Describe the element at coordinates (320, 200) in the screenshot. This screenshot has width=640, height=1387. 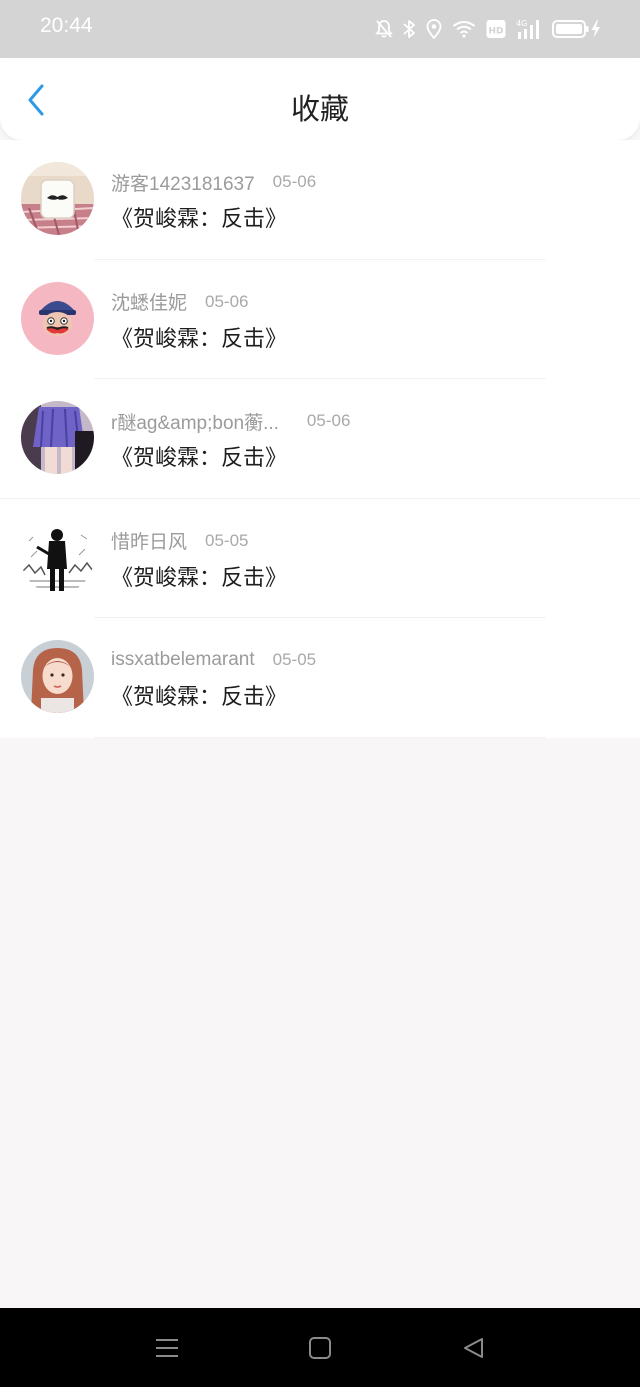
I see `list-item: 游客1423181637 05-06 《贺峻霖：反击》` at that location.